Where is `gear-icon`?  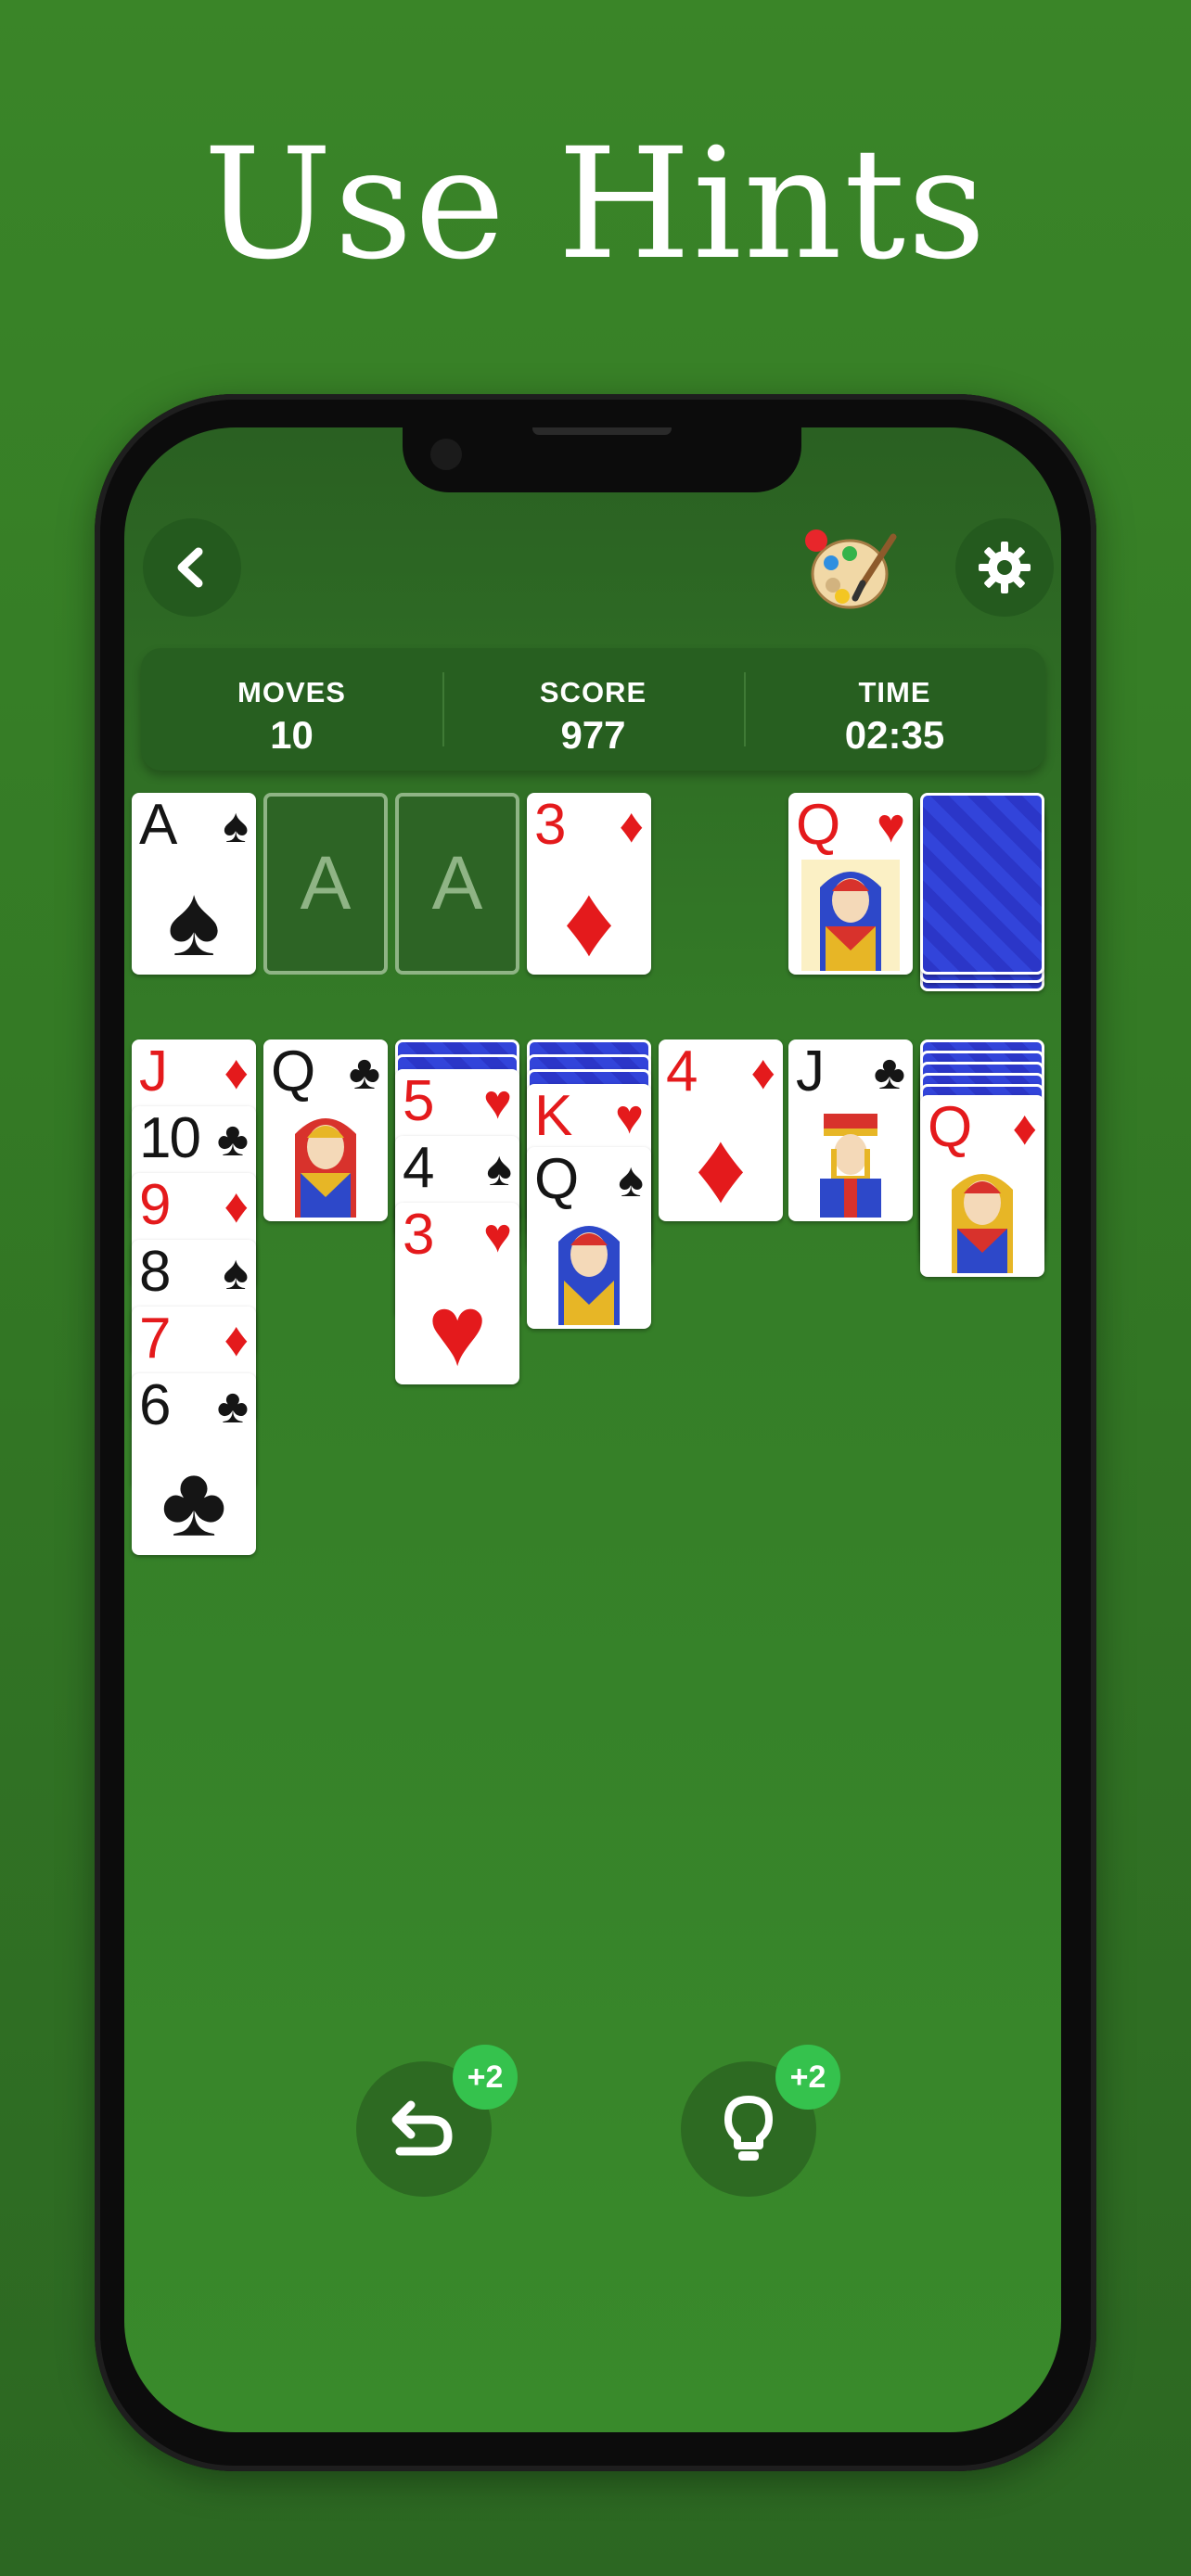 gear-icon is located at coordinates (1005, 568).